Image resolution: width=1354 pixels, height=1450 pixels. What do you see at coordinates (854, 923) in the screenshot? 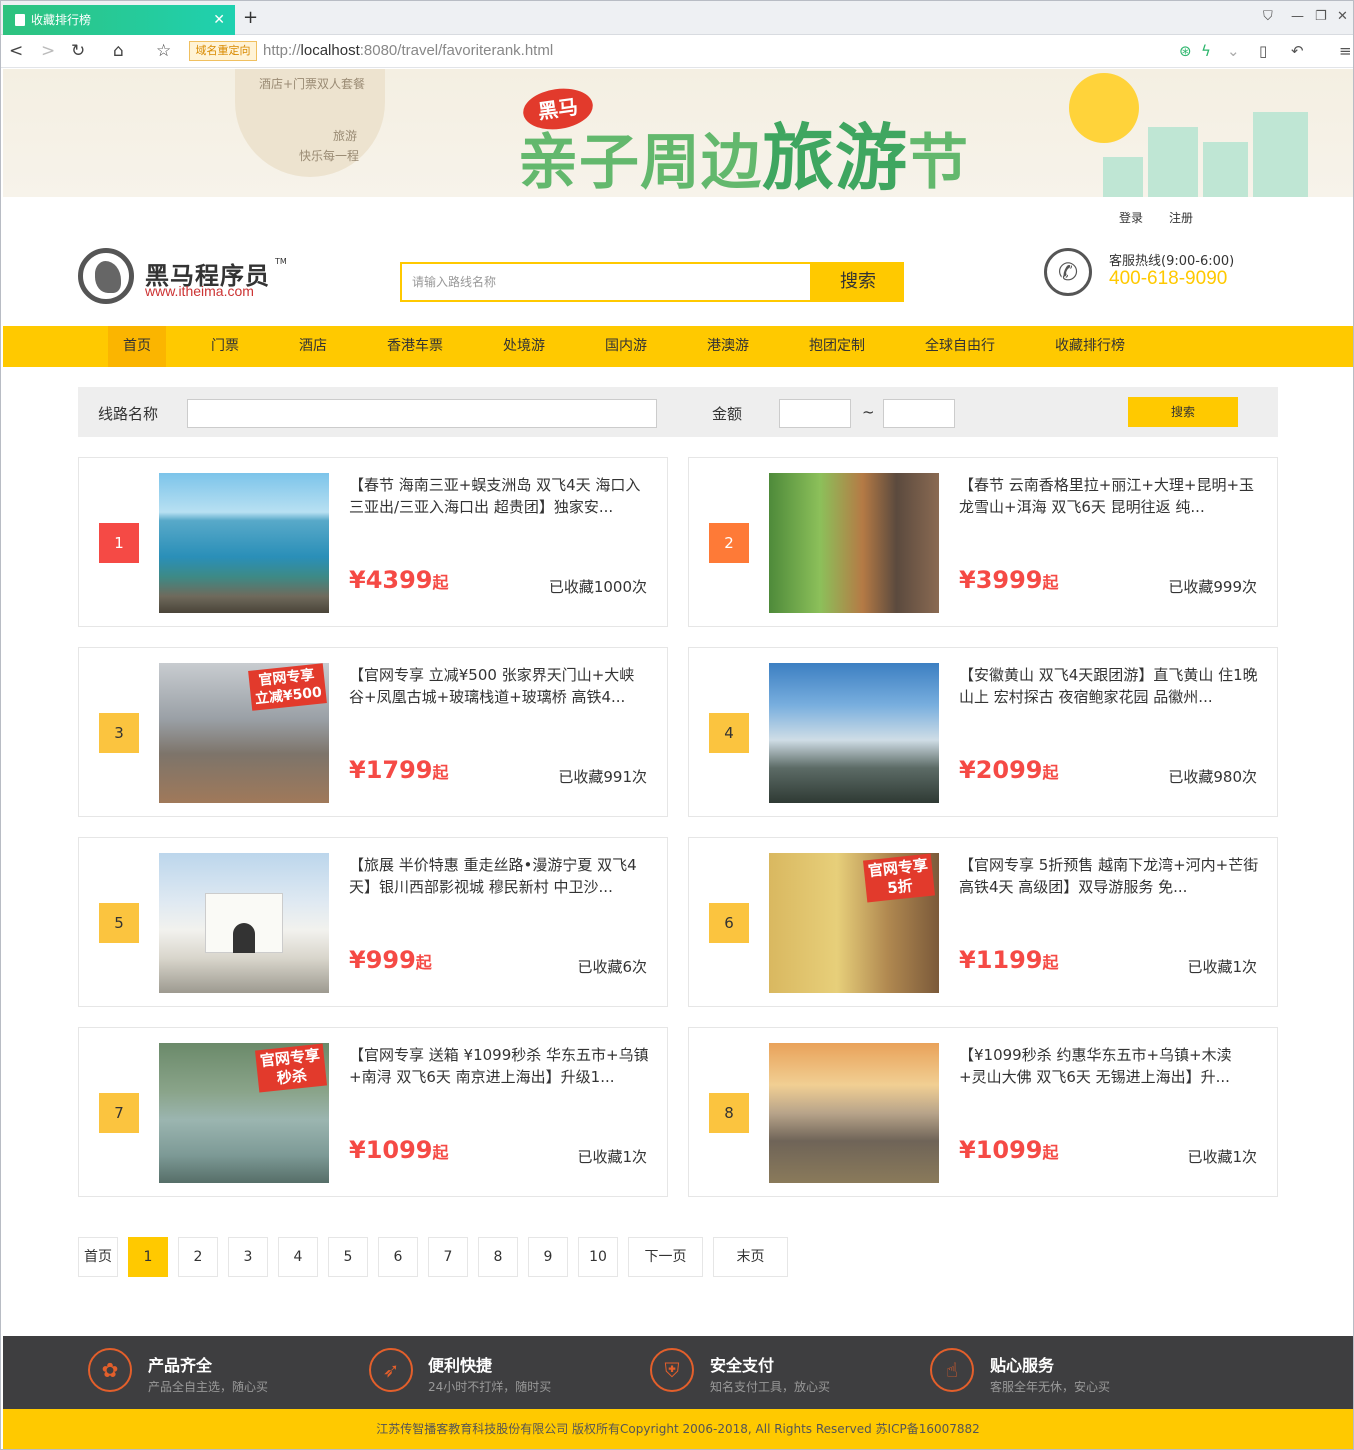
I see `route-thumbnail: 官网专享 5折` at bounding box center [854, 923].